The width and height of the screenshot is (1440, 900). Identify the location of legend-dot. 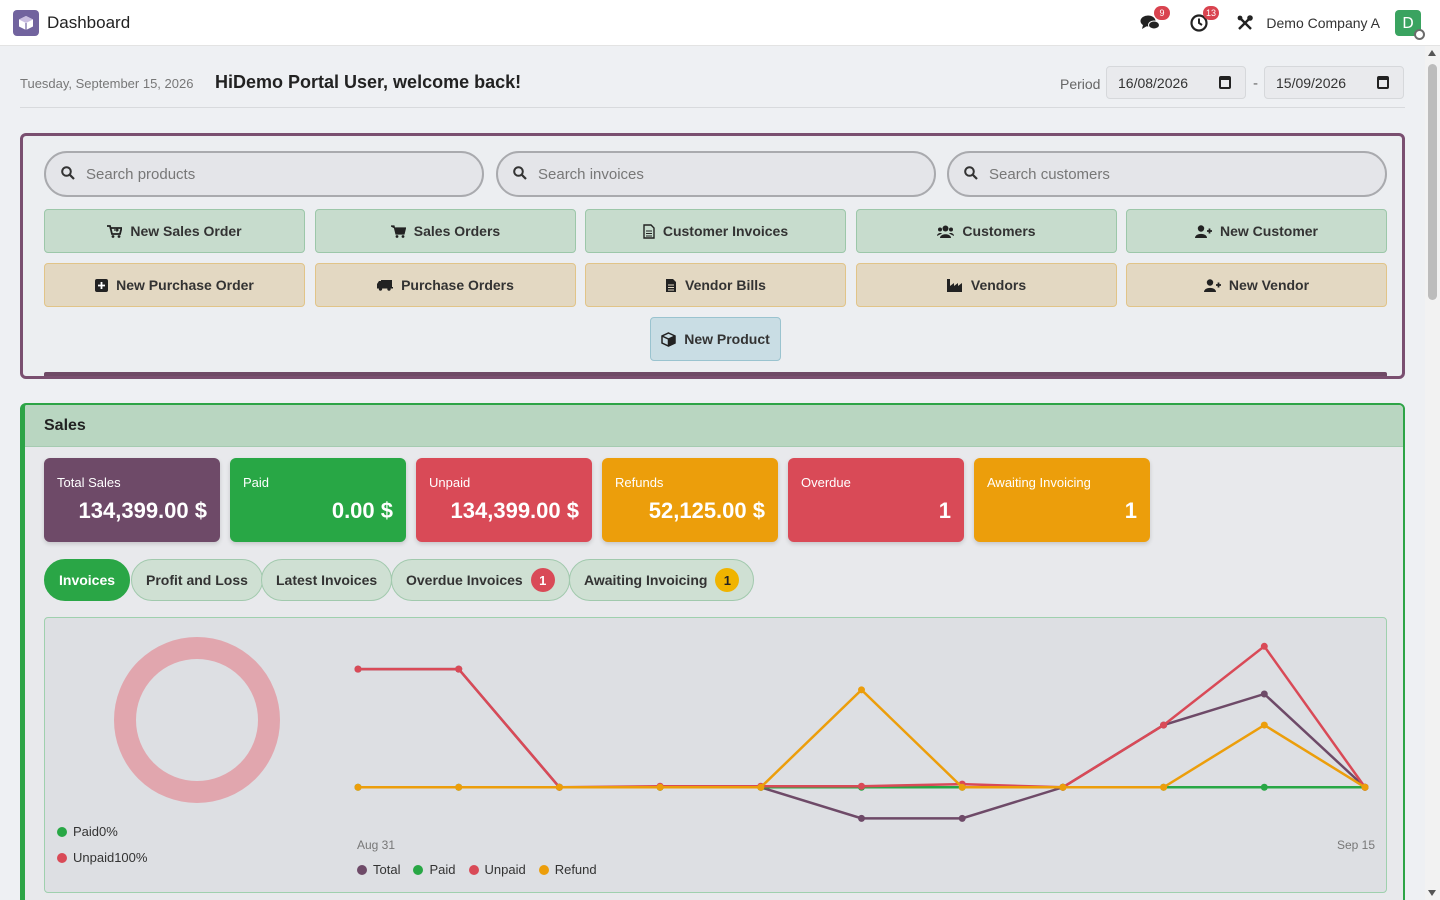
(543, 869).